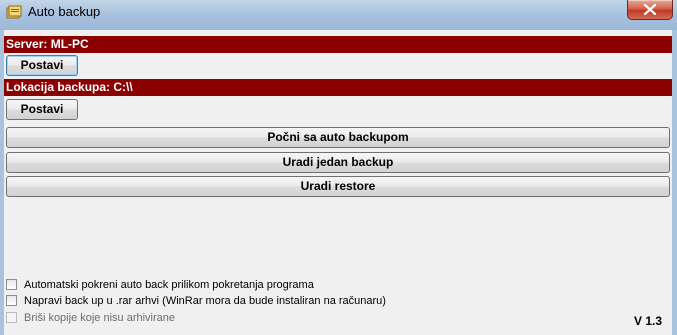 This screenshot has height=335, width=677. I want to click on delete-copies-checkbox, so click(11, 317).